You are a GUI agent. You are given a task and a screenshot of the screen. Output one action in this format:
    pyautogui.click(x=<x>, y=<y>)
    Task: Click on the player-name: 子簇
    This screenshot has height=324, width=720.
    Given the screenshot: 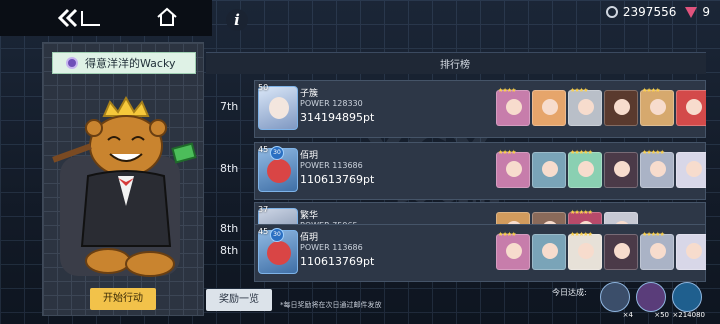 What is the action you would take?
    pyautogui.click(x=309, y=94)
    